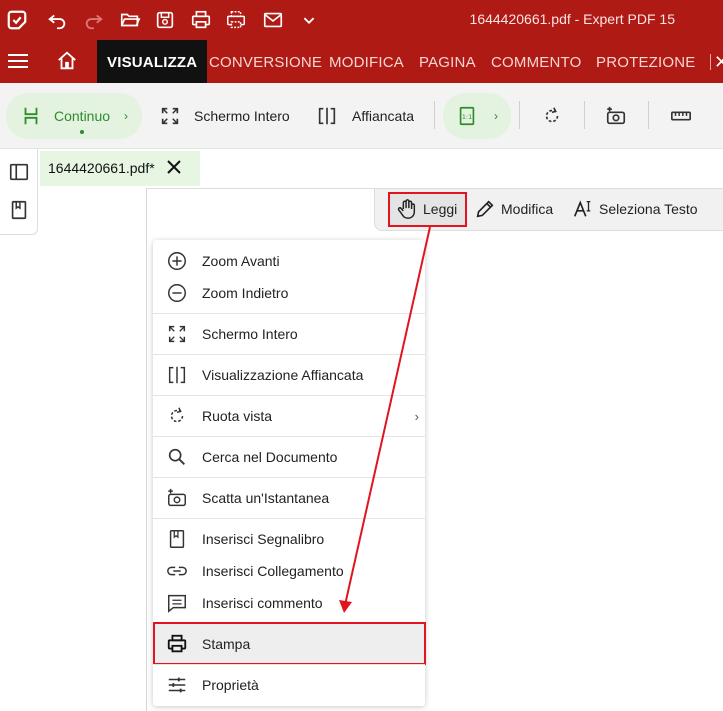 This screenshot has height=711, width=723. I want to click on ruler-button, so click(681, 116).